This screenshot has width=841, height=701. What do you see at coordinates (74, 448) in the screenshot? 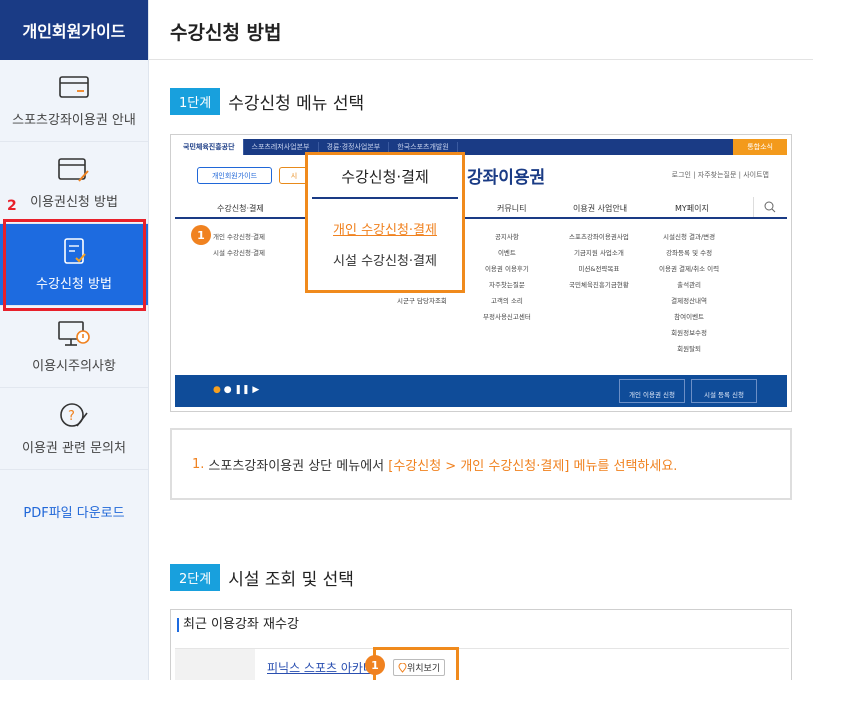
I see `sidebar-item-label: 이용권 관련 문의처` at bounding box center [74, 448].